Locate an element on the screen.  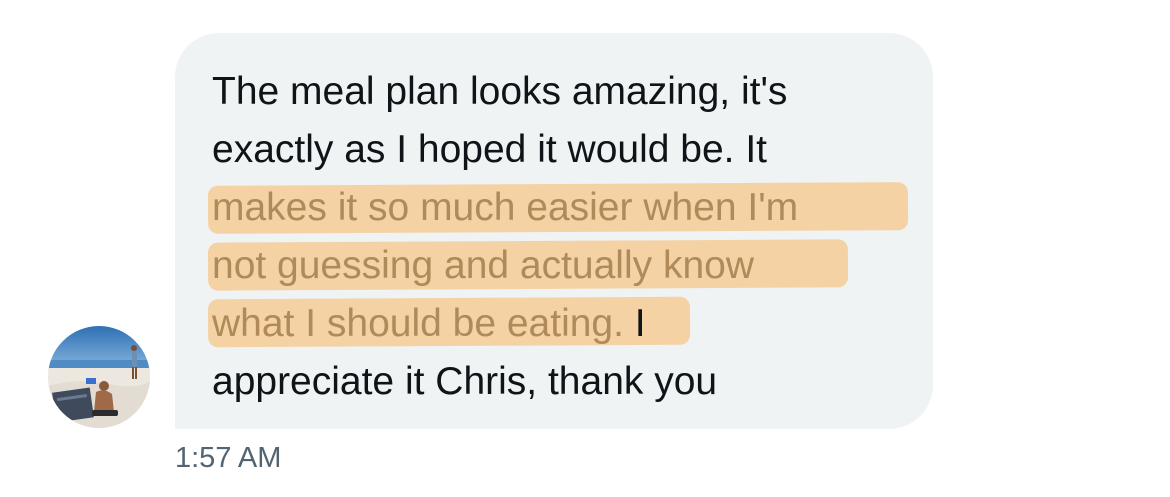
message-line: The meal plan looks amazing, it's is located at coordinates (500, 91).